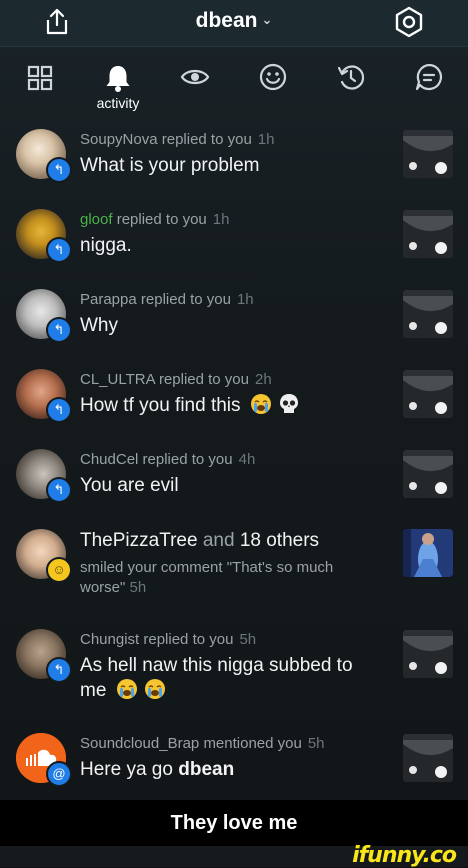  Describe the element at coordinates (109, 639) in the screenshot. I see `username: Chungist` at that location.